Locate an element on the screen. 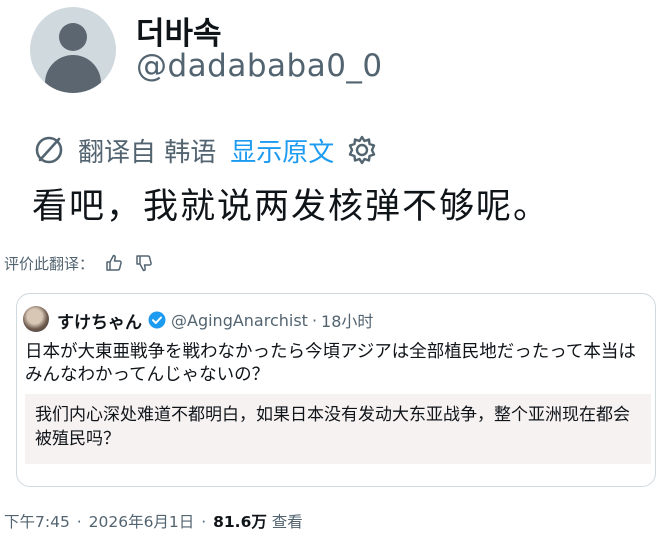  quoted-author-handle: @AgingAnarchist is located at coordinates (239, 320).